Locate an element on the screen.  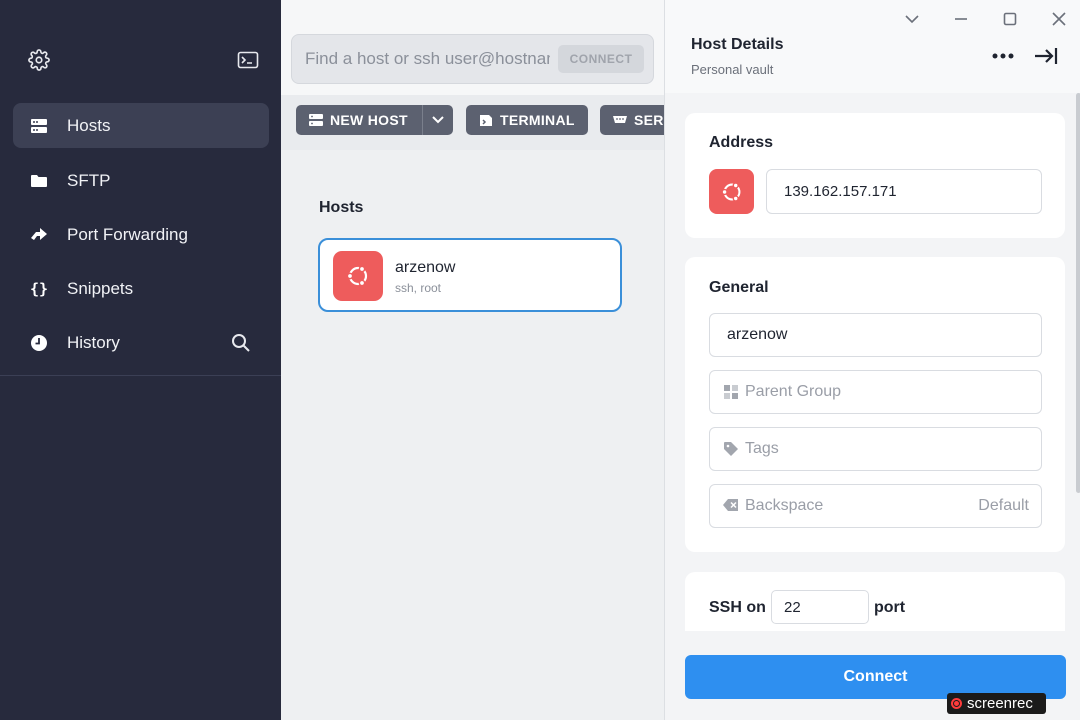
sidebar-item-port-forwarding: Port Forwarding is located at coordinates (141, 234).